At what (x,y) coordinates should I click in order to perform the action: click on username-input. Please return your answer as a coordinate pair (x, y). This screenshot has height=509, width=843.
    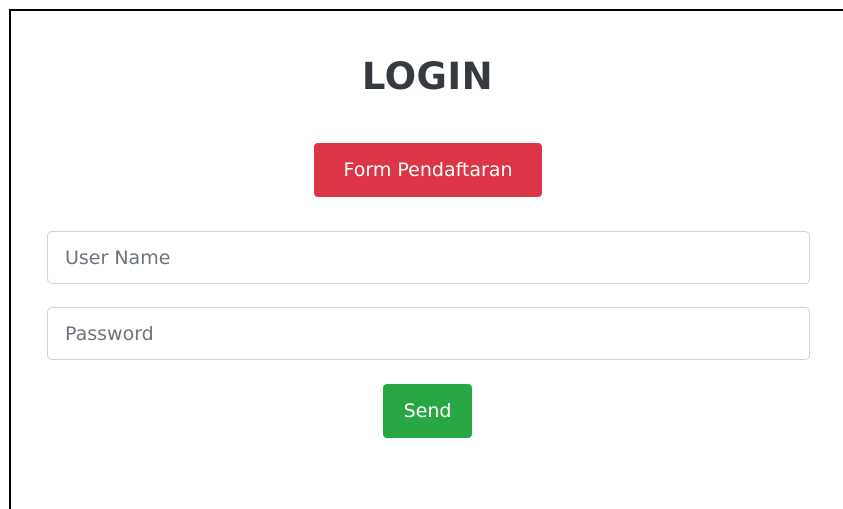
    Looking at the image, I should click on (428, 257).